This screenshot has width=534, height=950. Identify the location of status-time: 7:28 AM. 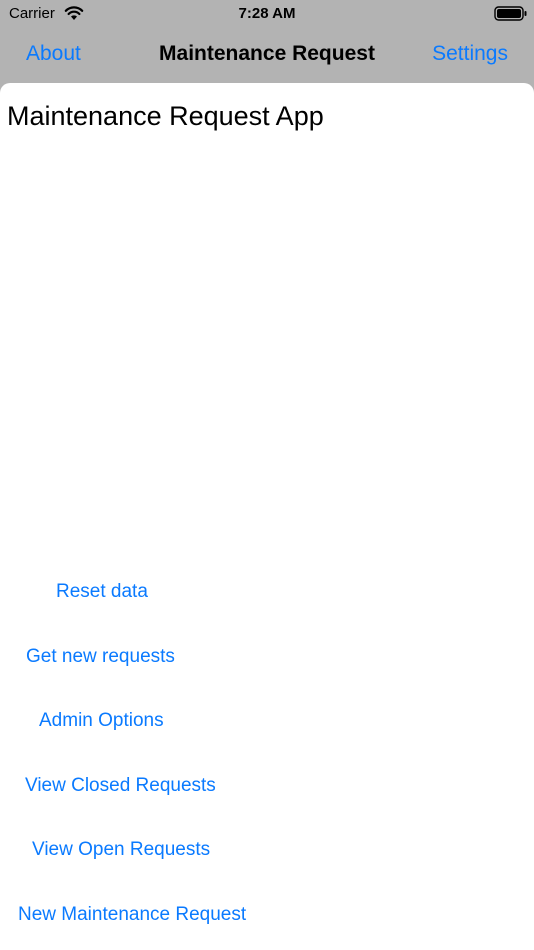
(267, 13).